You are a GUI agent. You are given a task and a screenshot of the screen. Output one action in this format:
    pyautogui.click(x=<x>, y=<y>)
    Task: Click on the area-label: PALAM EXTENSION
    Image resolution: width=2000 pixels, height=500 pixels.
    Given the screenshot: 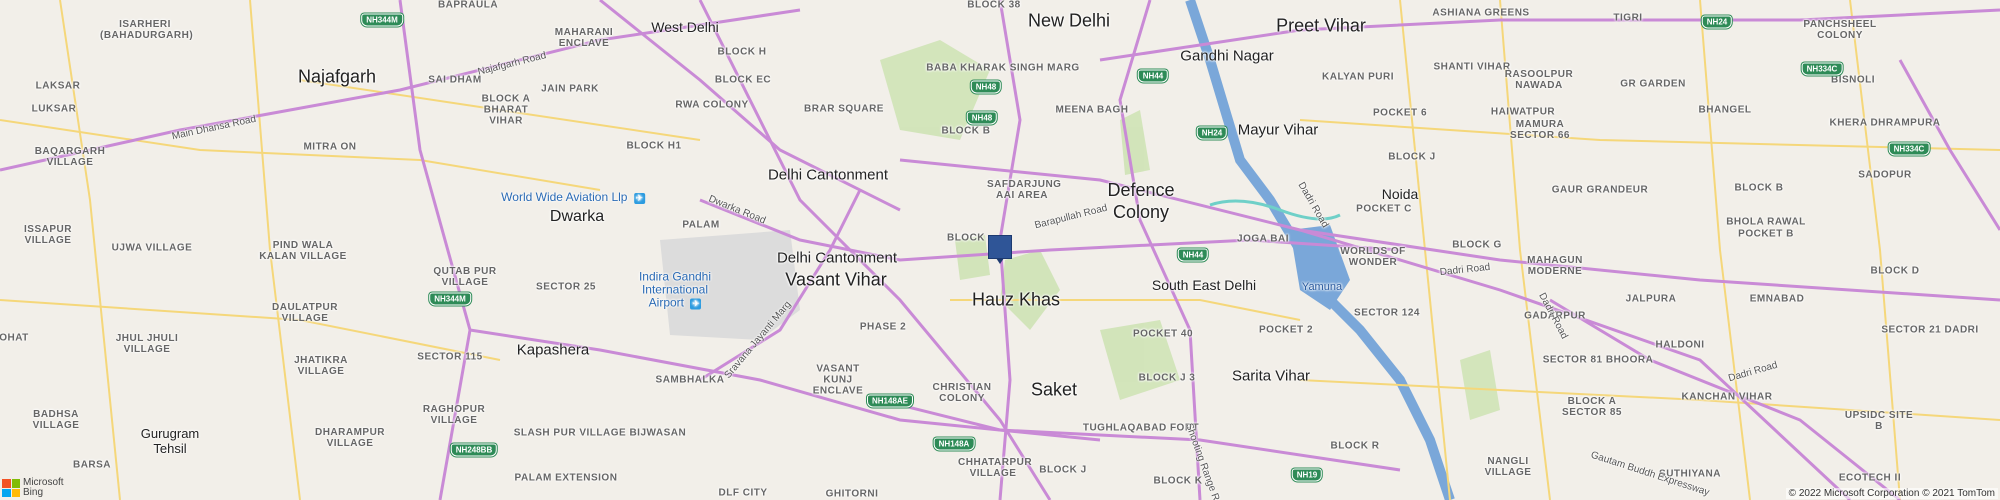 What is the action you would take?
    pyautogui.click(x=566, y=478)
    